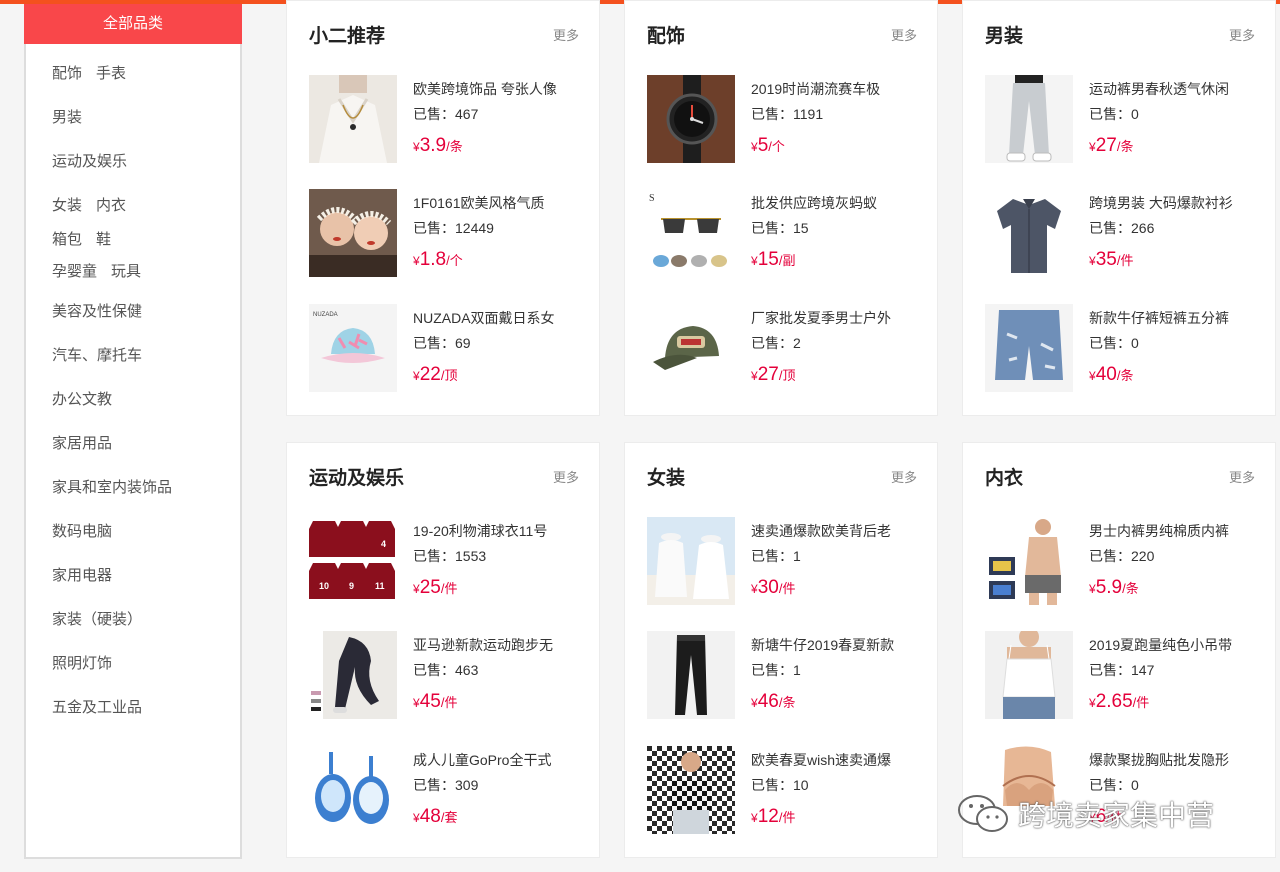  I want to click on category-auto: 汽车、摩托车, so click(146, 356).